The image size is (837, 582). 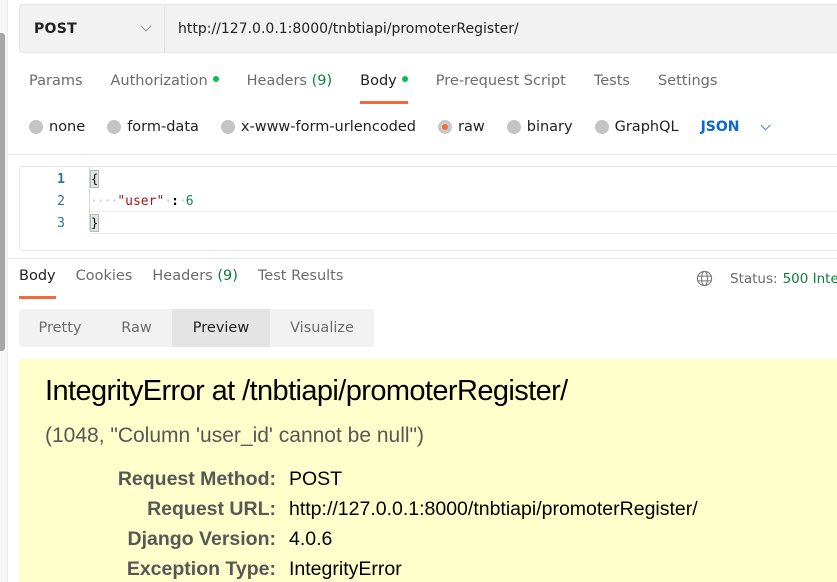 I want to click on tab-label: Test Results, so click(x=300, y=276).